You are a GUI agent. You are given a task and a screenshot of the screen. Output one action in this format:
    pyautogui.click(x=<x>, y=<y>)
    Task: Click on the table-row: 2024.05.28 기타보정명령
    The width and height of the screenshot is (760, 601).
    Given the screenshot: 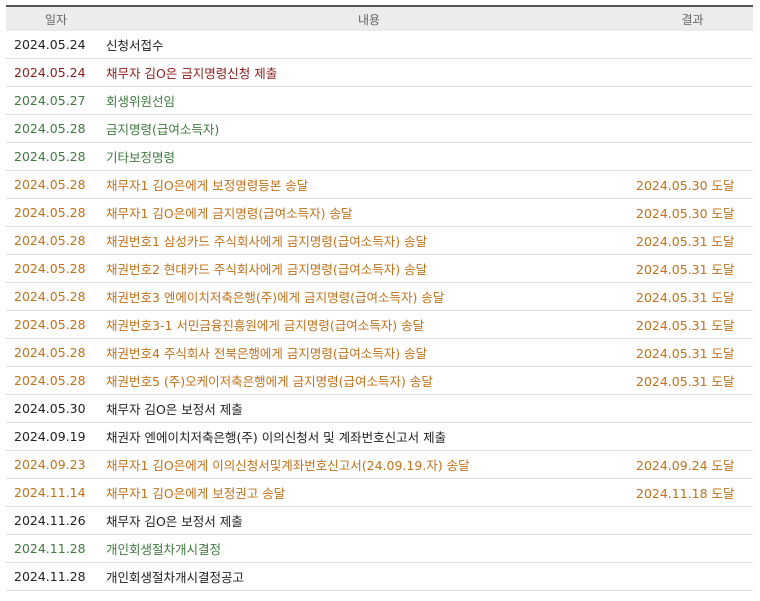 What is the action you would take?
    pyautogui.click(x=379, y=156)
    